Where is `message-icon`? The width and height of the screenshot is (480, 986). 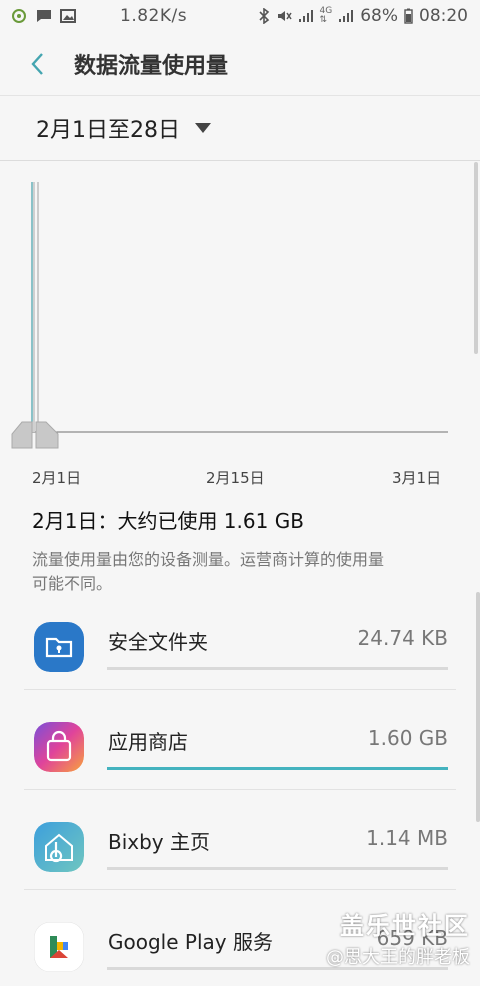 message-icon is located at coordinates (44, 16).